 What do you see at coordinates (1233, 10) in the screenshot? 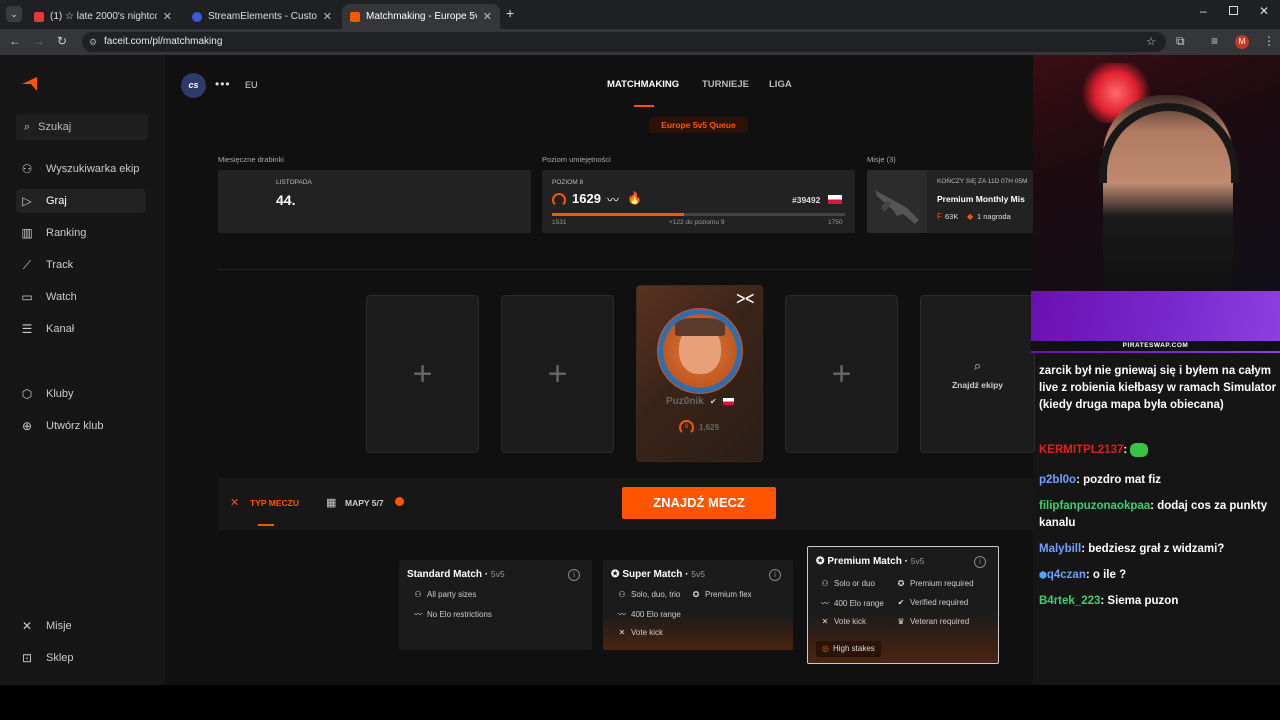
I see `maximize-icon` at bounding box center [1233, 10].